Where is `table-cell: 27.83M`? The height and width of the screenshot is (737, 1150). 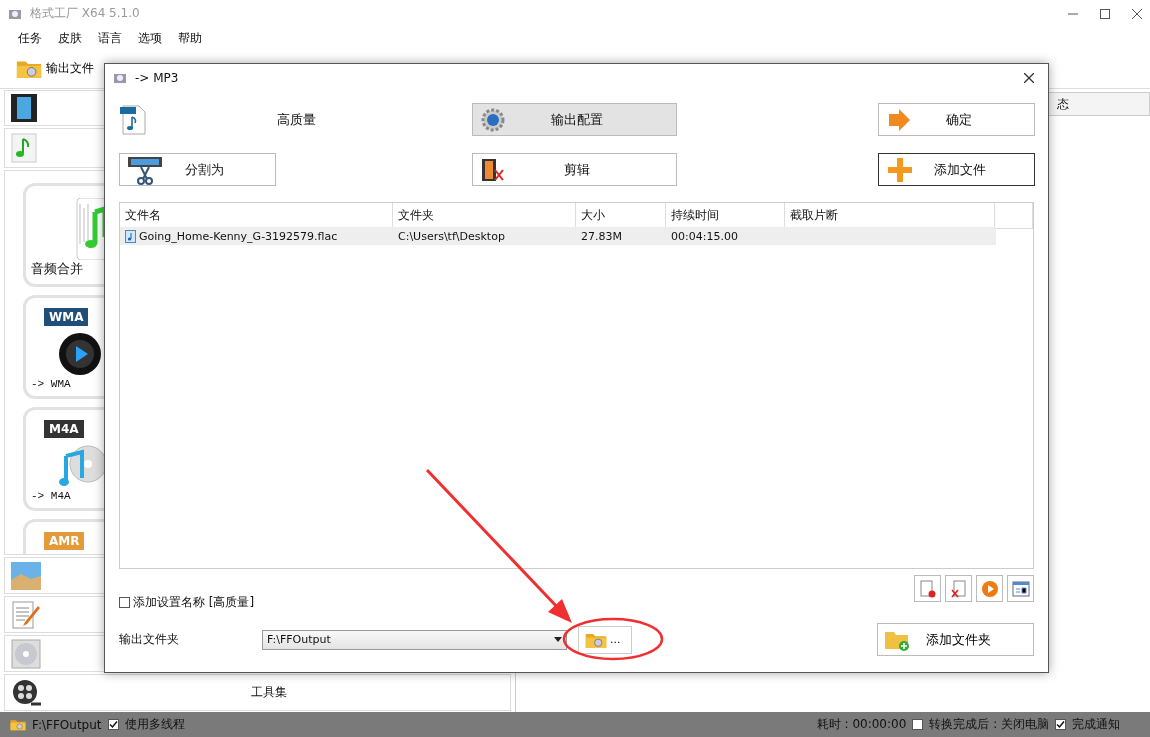
table-cell: 27.83M is located at coordinates (601, 236).